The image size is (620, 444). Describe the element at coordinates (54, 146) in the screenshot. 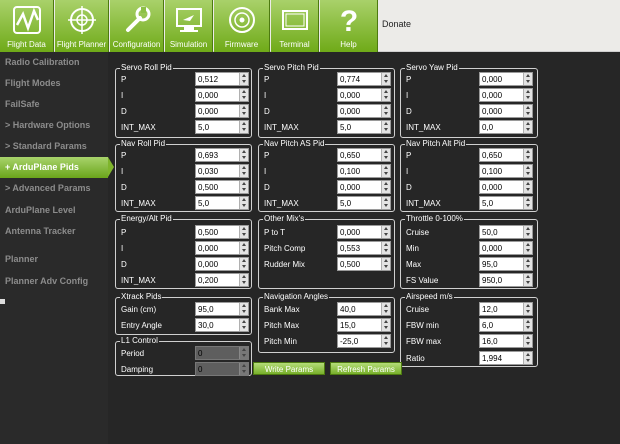

I see `sidebar-item-standard-params: > Standard Params` at that location.